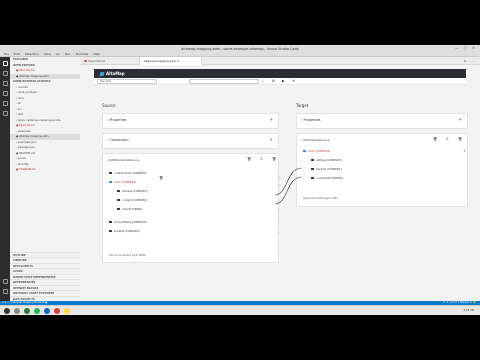 The height and width of the screenshot is (360, 480). Describe the element at coordinates (178, 61) in the screenshot. I see `close-icon: ✕` at that location.